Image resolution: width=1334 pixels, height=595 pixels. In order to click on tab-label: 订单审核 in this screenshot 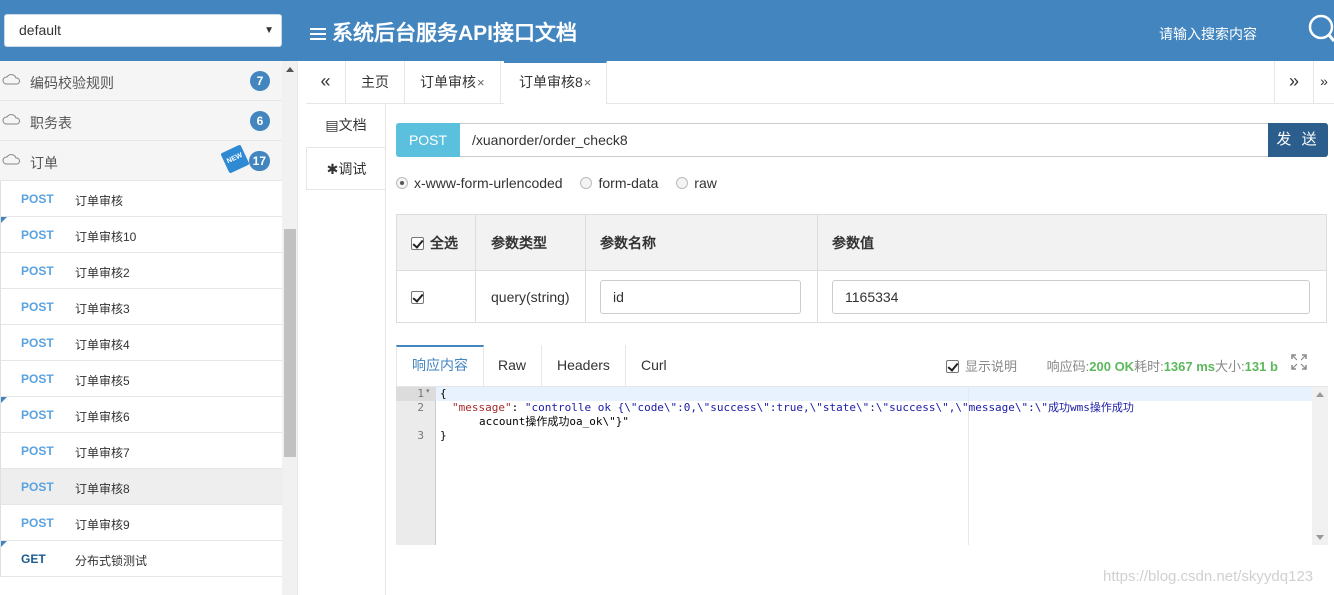, I will do `click(448, 82)`.